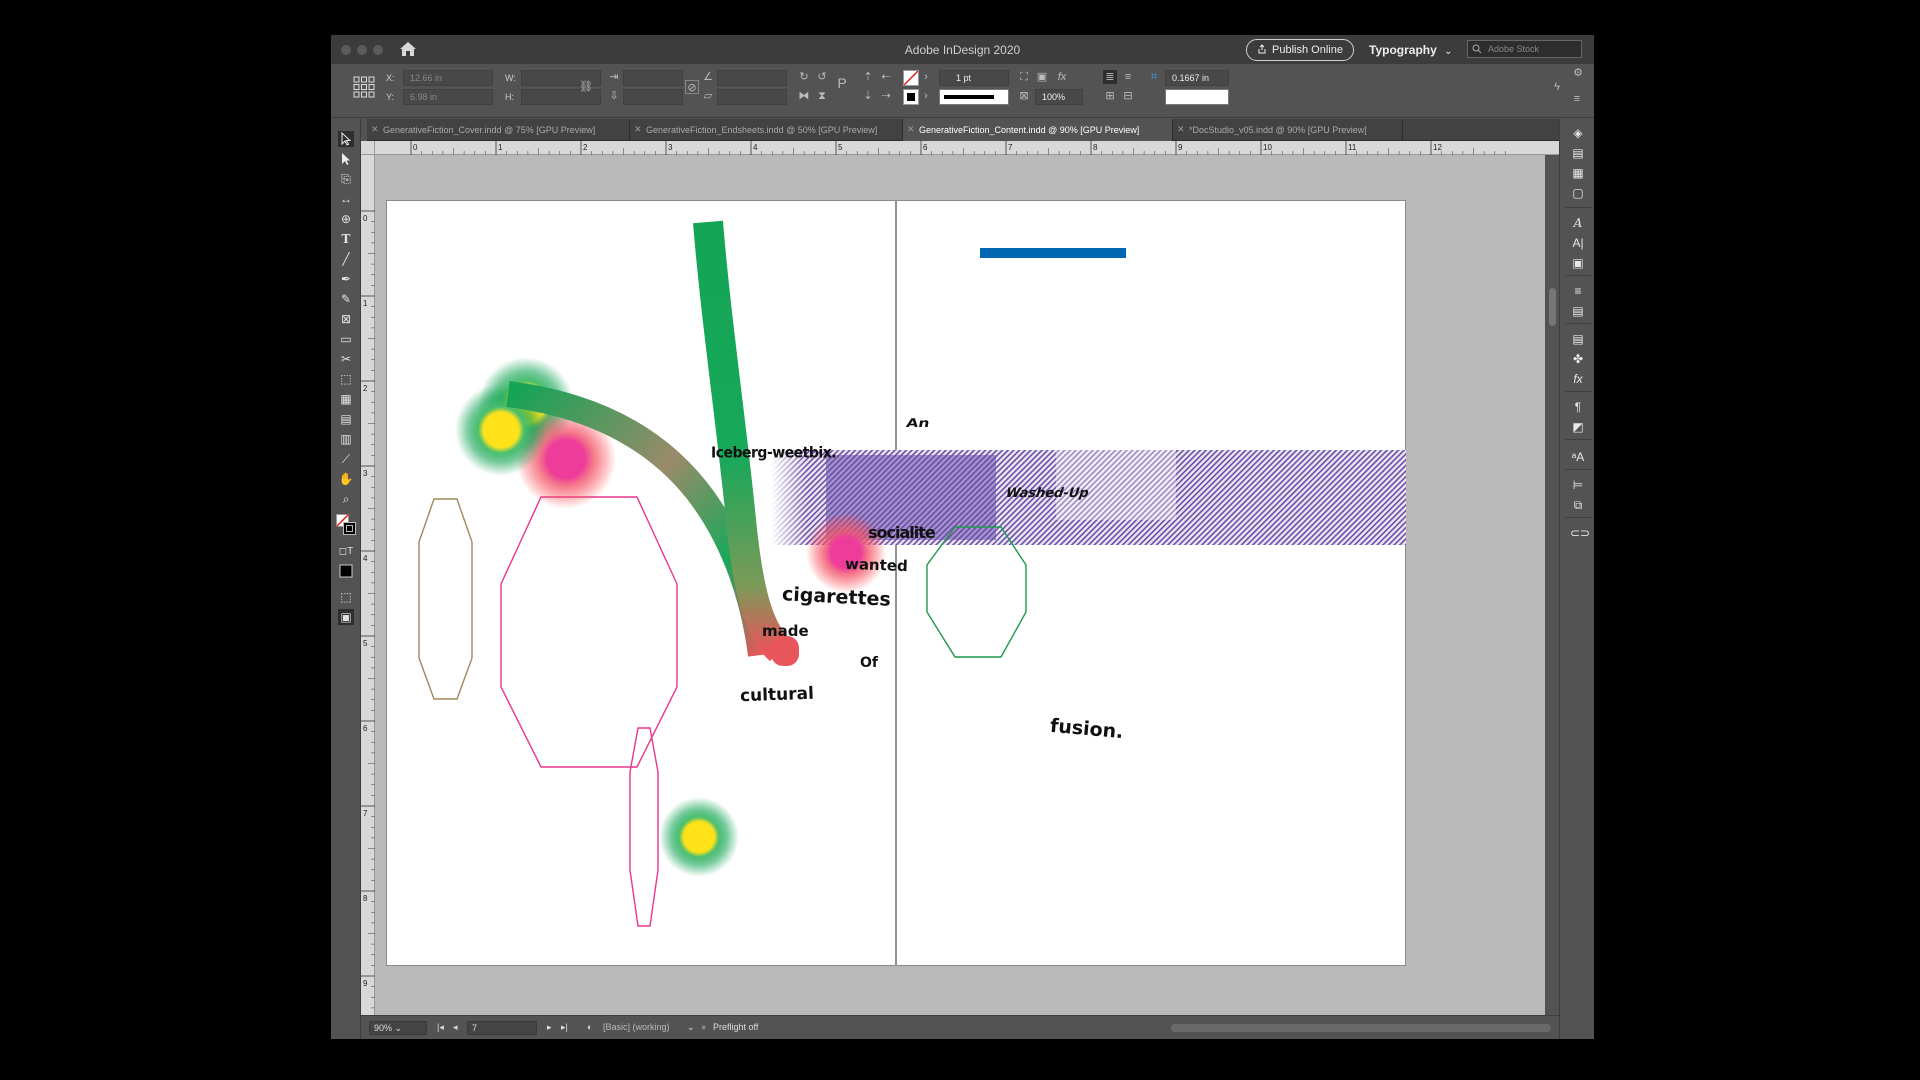 This screenshot has height=1080, width=1920. What do you see at coordinates (346, 479) in the screenshot?
I see `hand-tool-icon: ✋` at bounding box center [346, 479].